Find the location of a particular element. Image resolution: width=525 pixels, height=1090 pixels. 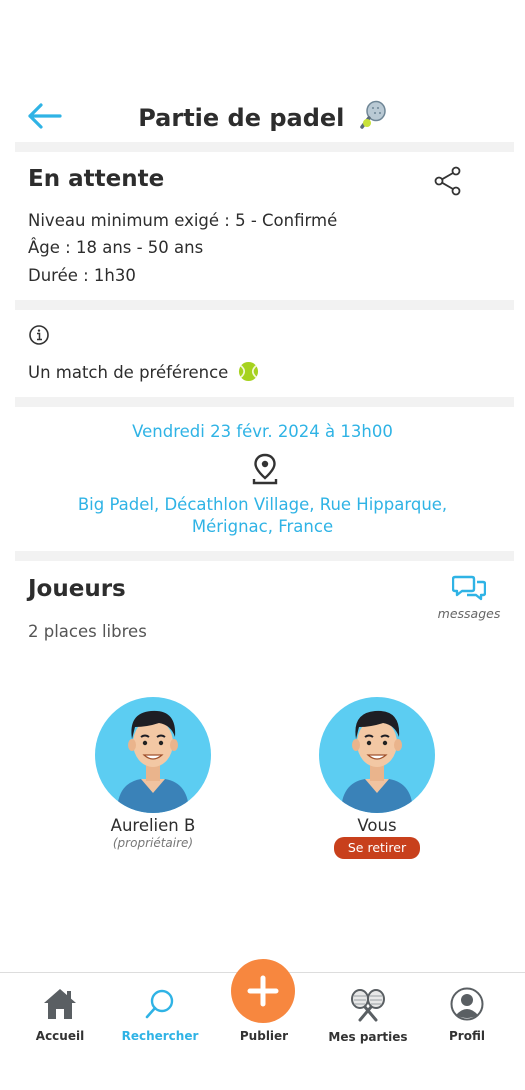

tab-home-label: Accueil is located at coordinates (60, 1036).